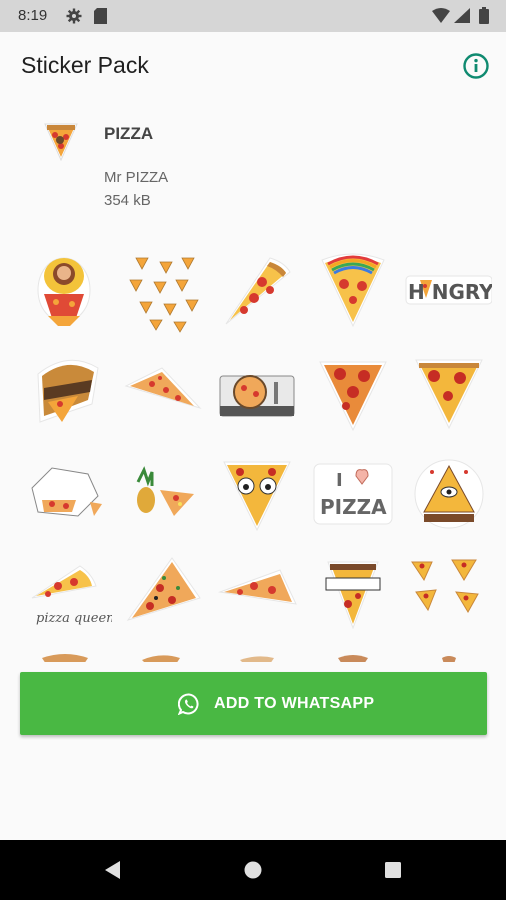 The image size is (506, 900). What do you see at coordinates (161, 493) in the screenshot?
I see `pineapple-pizza-sticker` at bounding box center [161, 493].